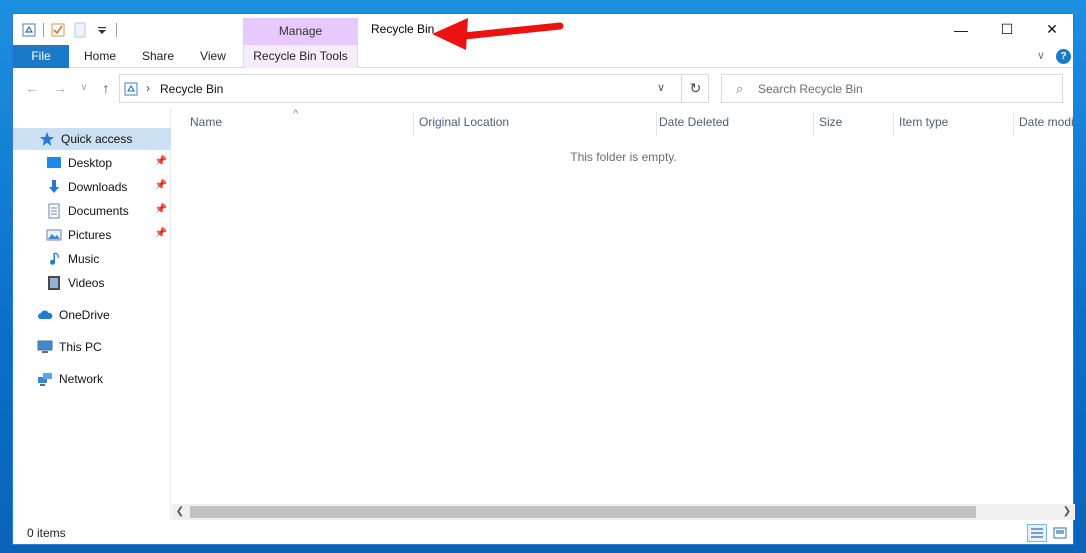 The height and width of the screenshot is (553, 1086). What do you see at coordinates (60, 88) in the screenshot?
I see `forward-icon: →` at bounding box center [60, 88].